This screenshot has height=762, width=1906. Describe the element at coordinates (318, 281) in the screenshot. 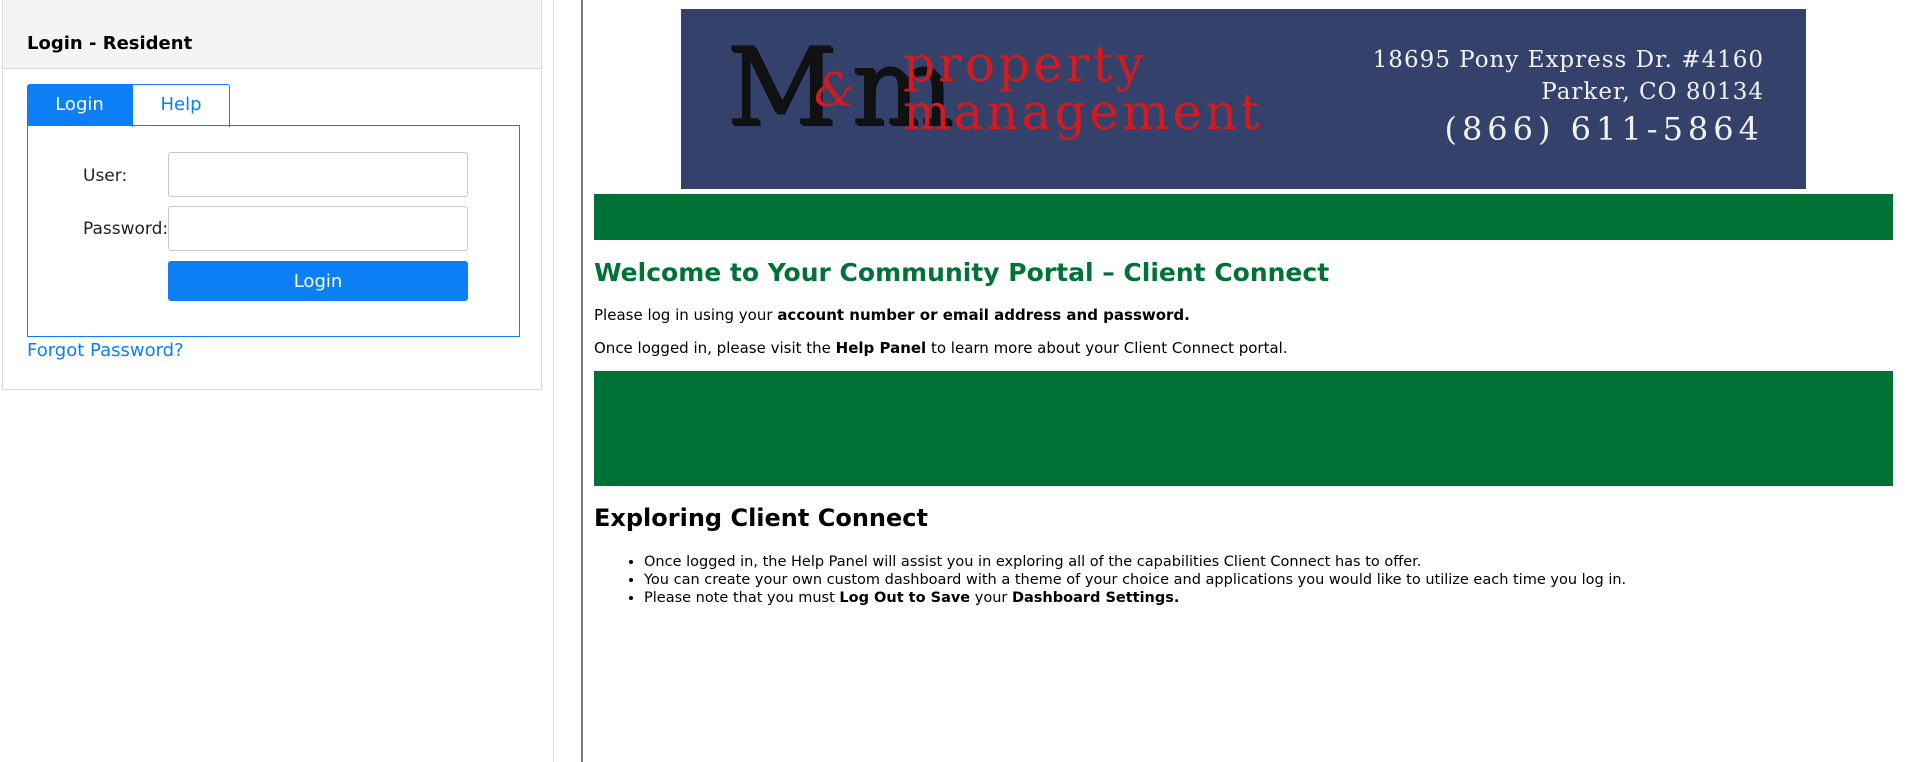

I see `login-button: Login` at that location.